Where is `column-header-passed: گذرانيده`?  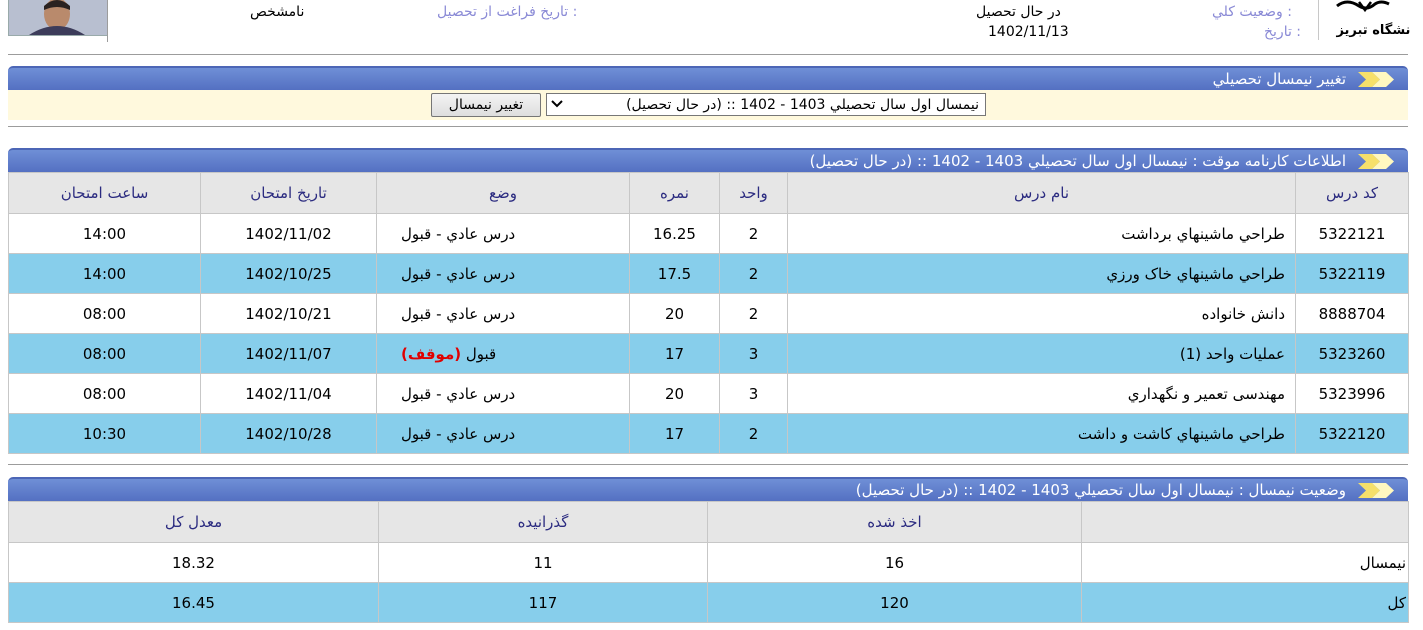
column-header-passed: گذرانيده is located at coordinates (543, 522).